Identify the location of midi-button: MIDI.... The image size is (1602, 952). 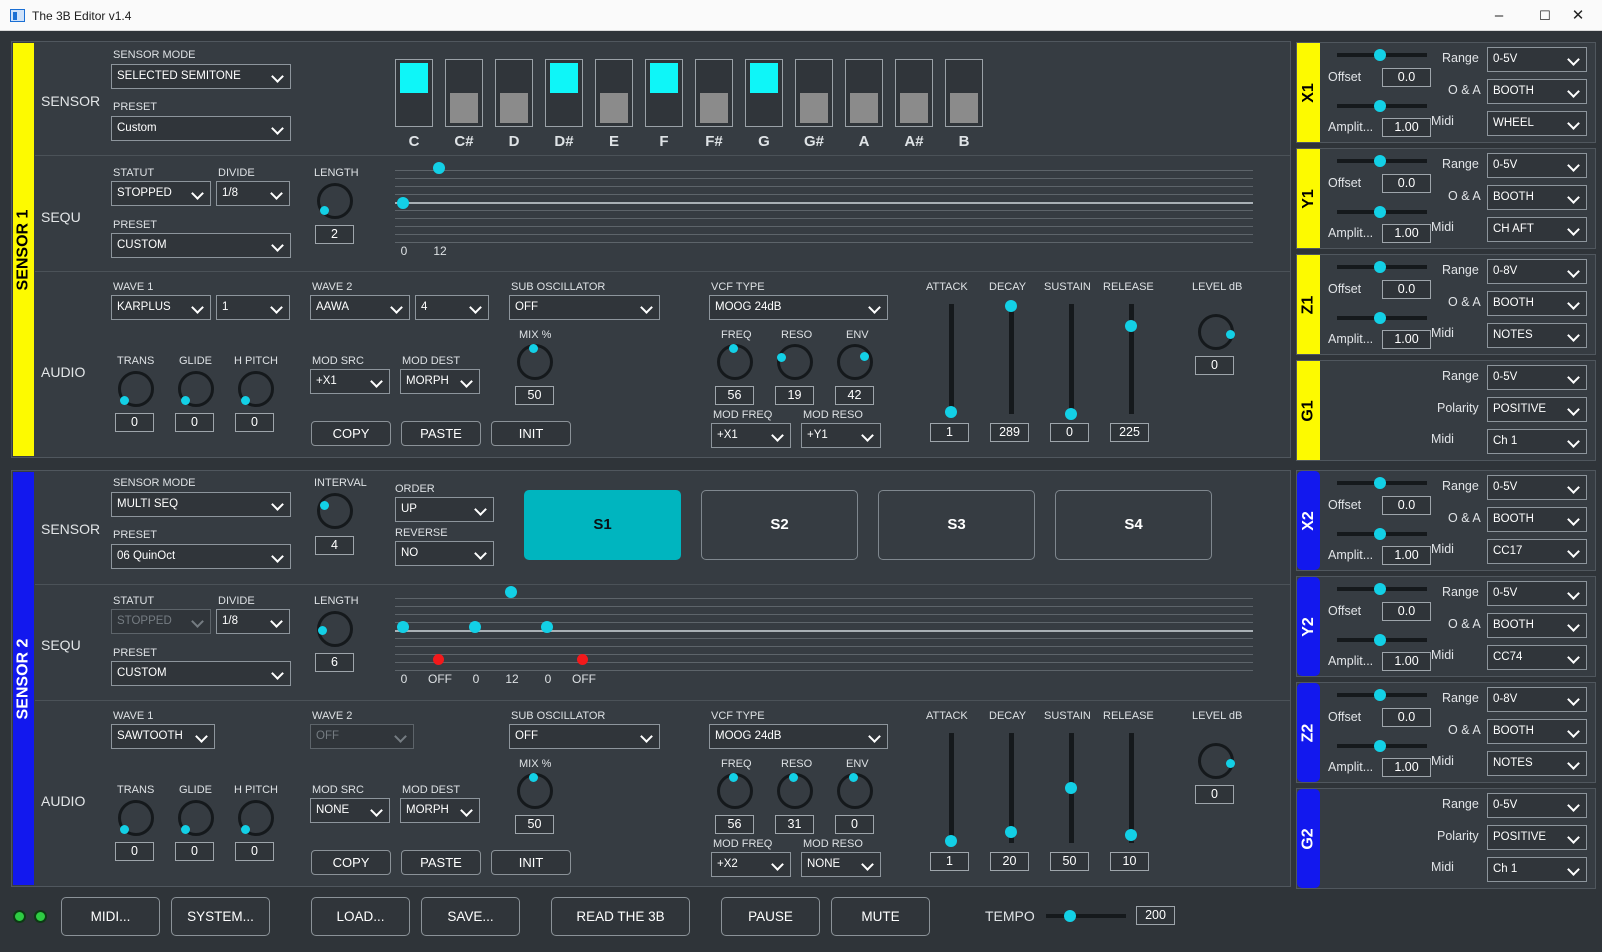
(110, 916).